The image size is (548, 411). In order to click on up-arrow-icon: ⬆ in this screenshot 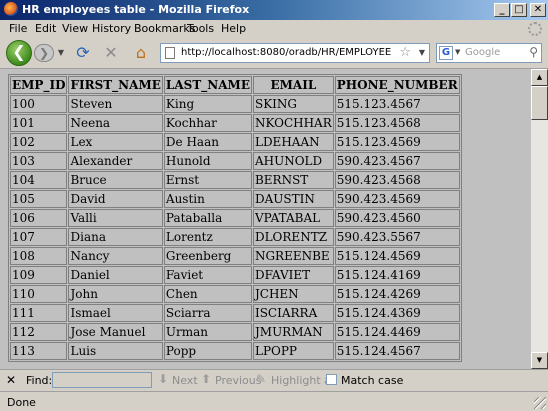, I will do `click(206, 379)`.